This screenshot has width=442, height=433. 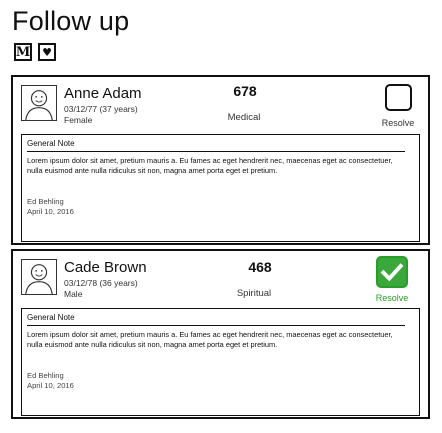 What do you see at coordinates (244, 117) in the screenshot?
I see `category-label: Medical` at bounding box center [244, 117].